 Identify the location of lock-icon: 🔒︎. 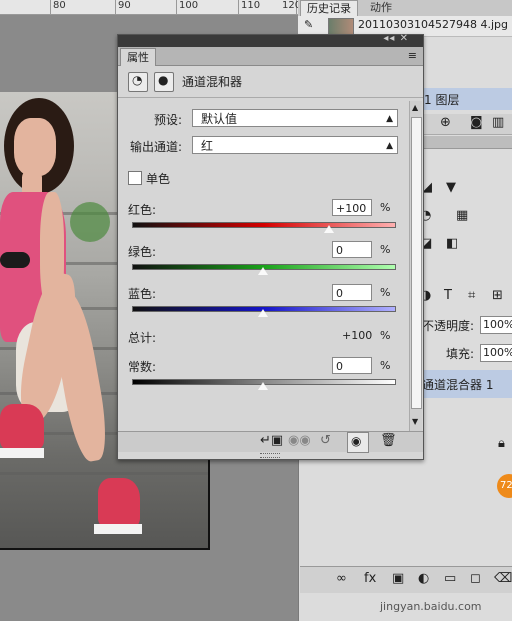
(501, 443).